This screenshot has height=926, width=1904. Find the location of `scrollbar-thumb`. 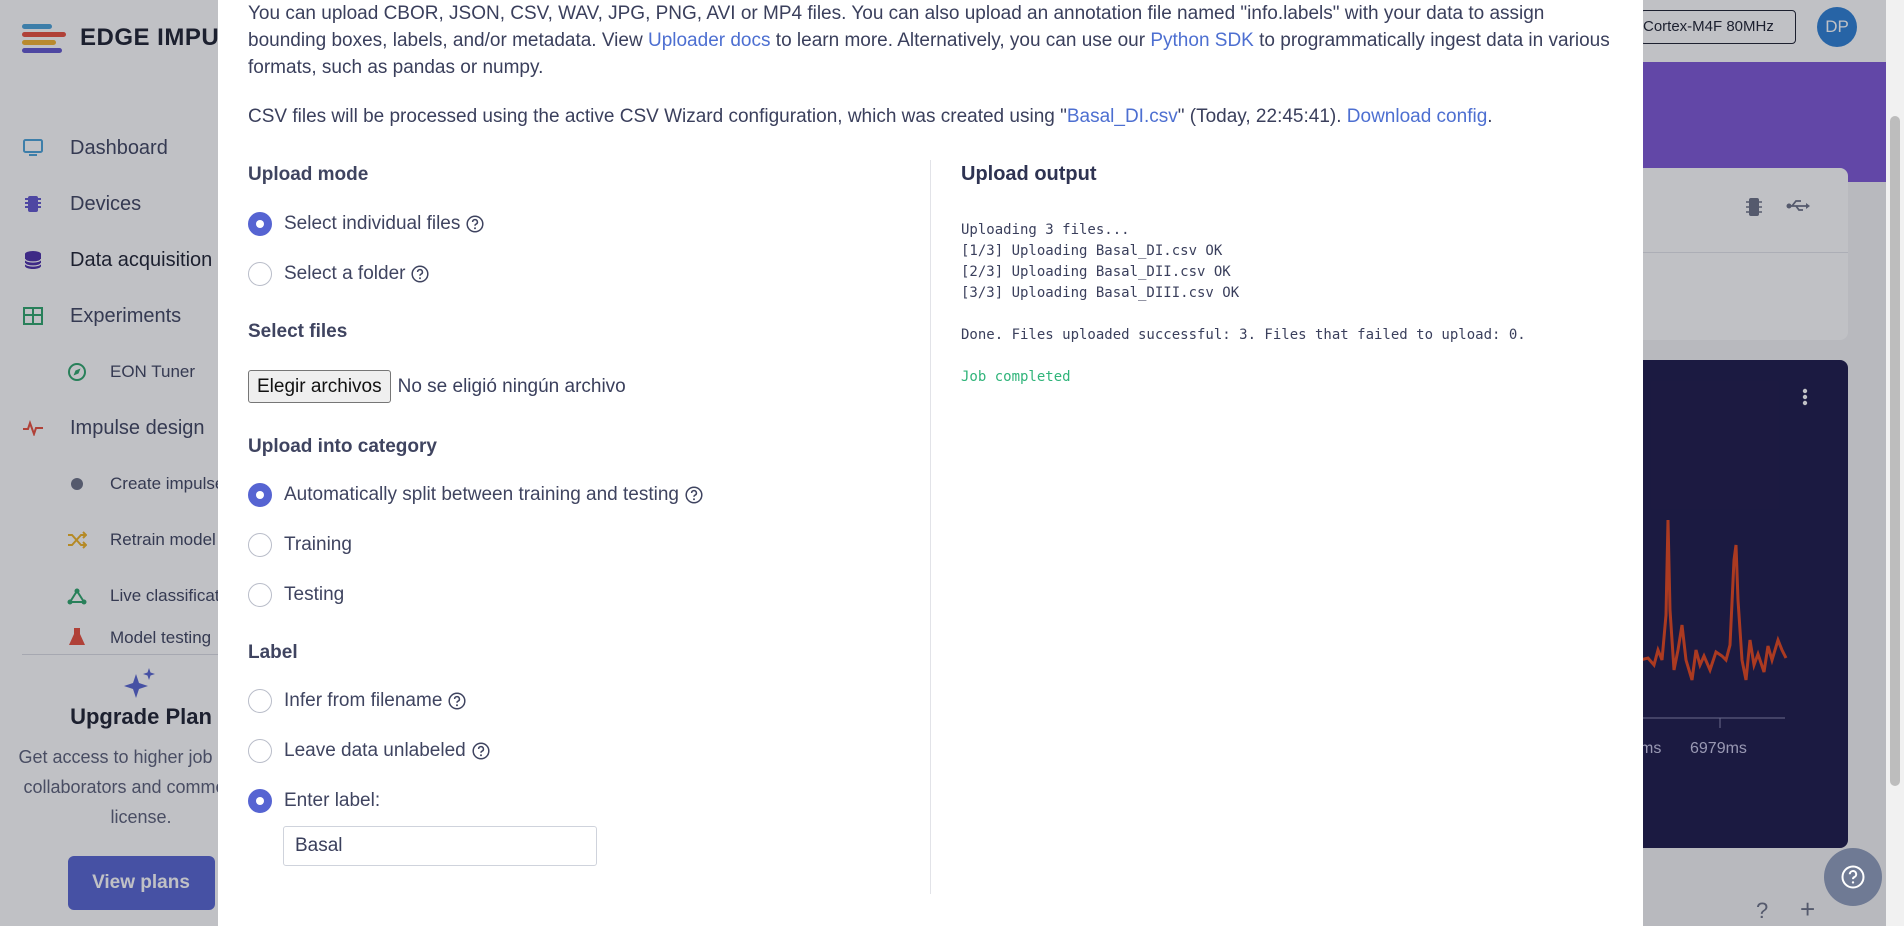

scrollbar-thumb is located at coordinates (1895, 451).